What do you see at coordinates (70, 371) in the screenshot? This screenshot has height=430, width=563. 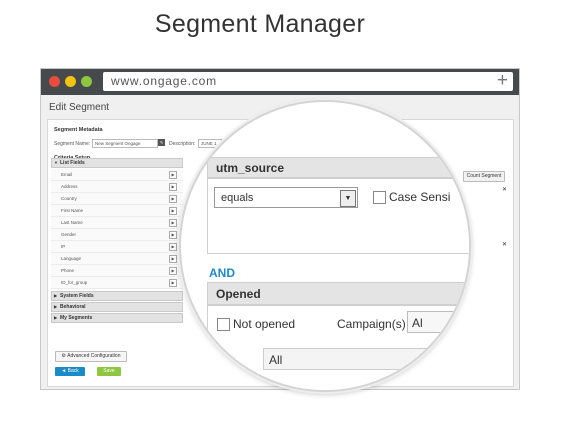 I see `back-button: ◄ Back` at bounding box center [70, 371].